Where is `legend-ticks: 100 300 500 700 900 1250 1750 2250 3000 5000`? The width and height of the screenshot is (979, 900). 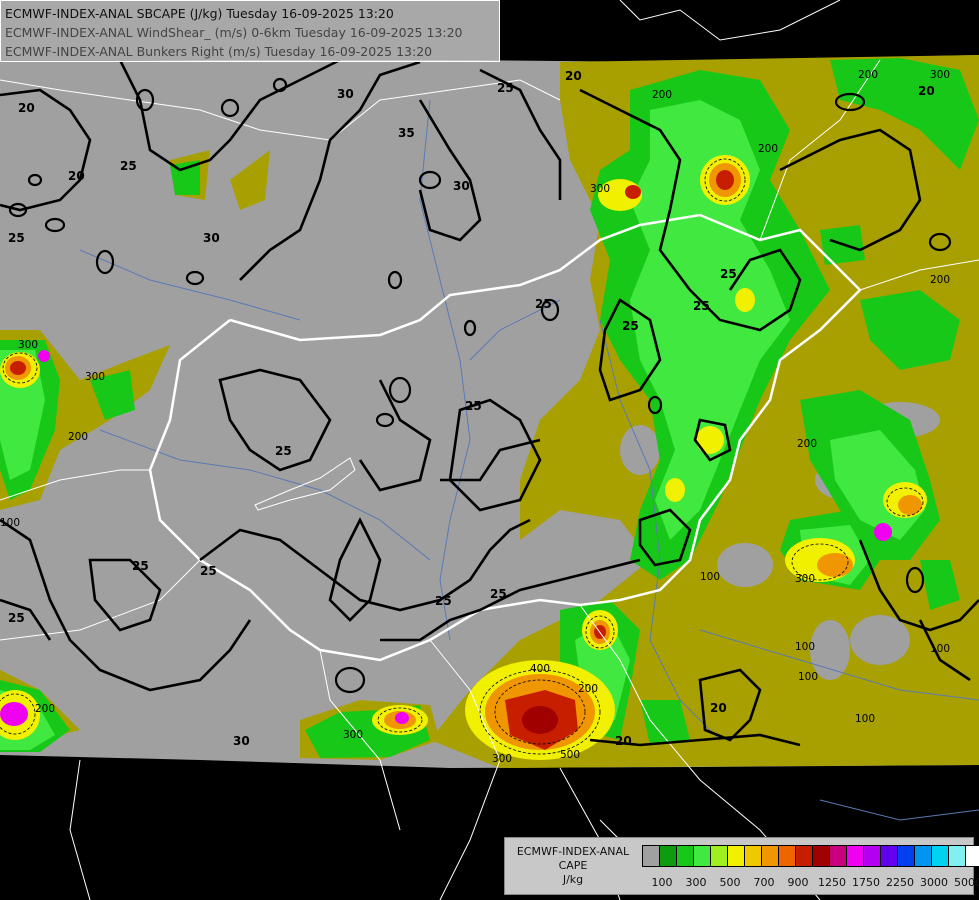
legend-ticks: 100 300 500 700 900 1250 1750 2250 3000 5000 is located at coordinates (810, 883).